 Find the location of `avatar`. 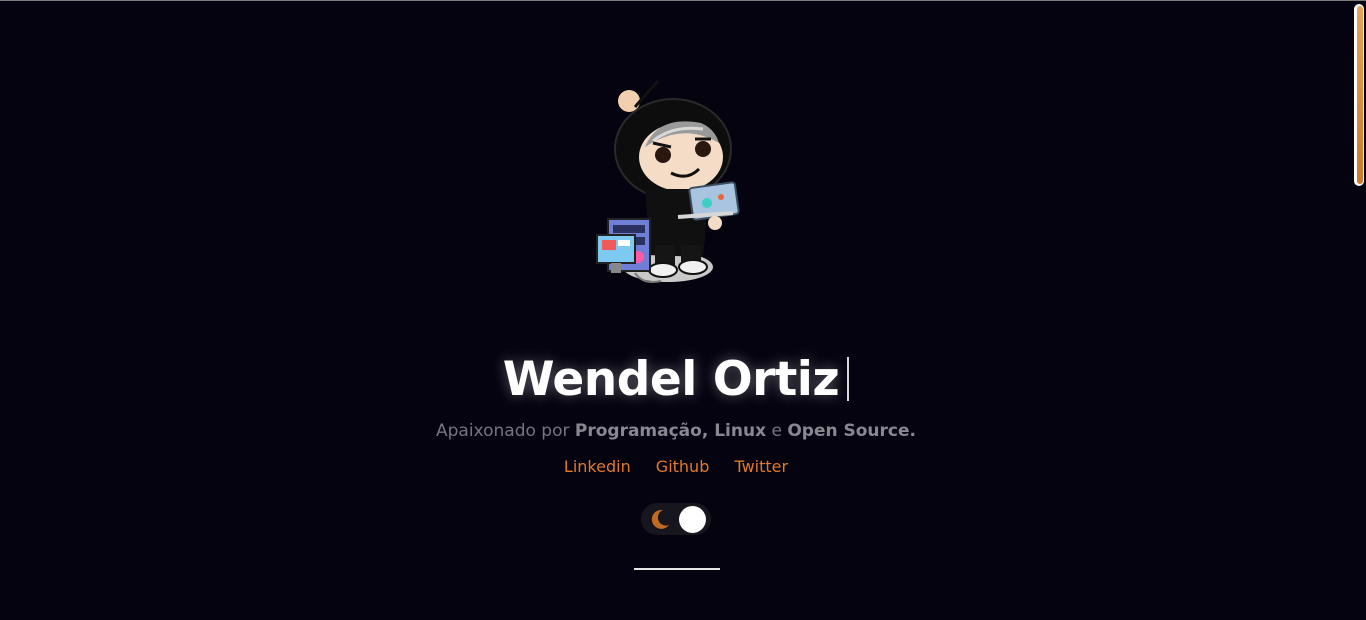

avatar is located at coordinates (668, 184).